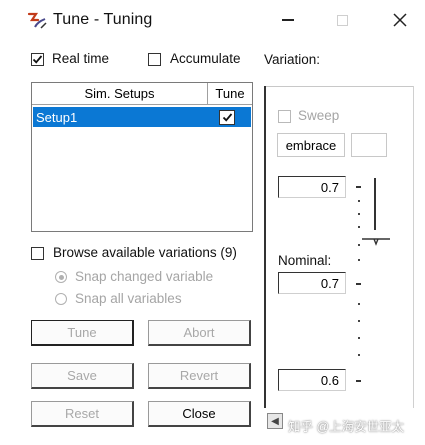 The width and height of the screenshot is (425, 445). I want to click on table-row: Setup1, so click(142, 117).